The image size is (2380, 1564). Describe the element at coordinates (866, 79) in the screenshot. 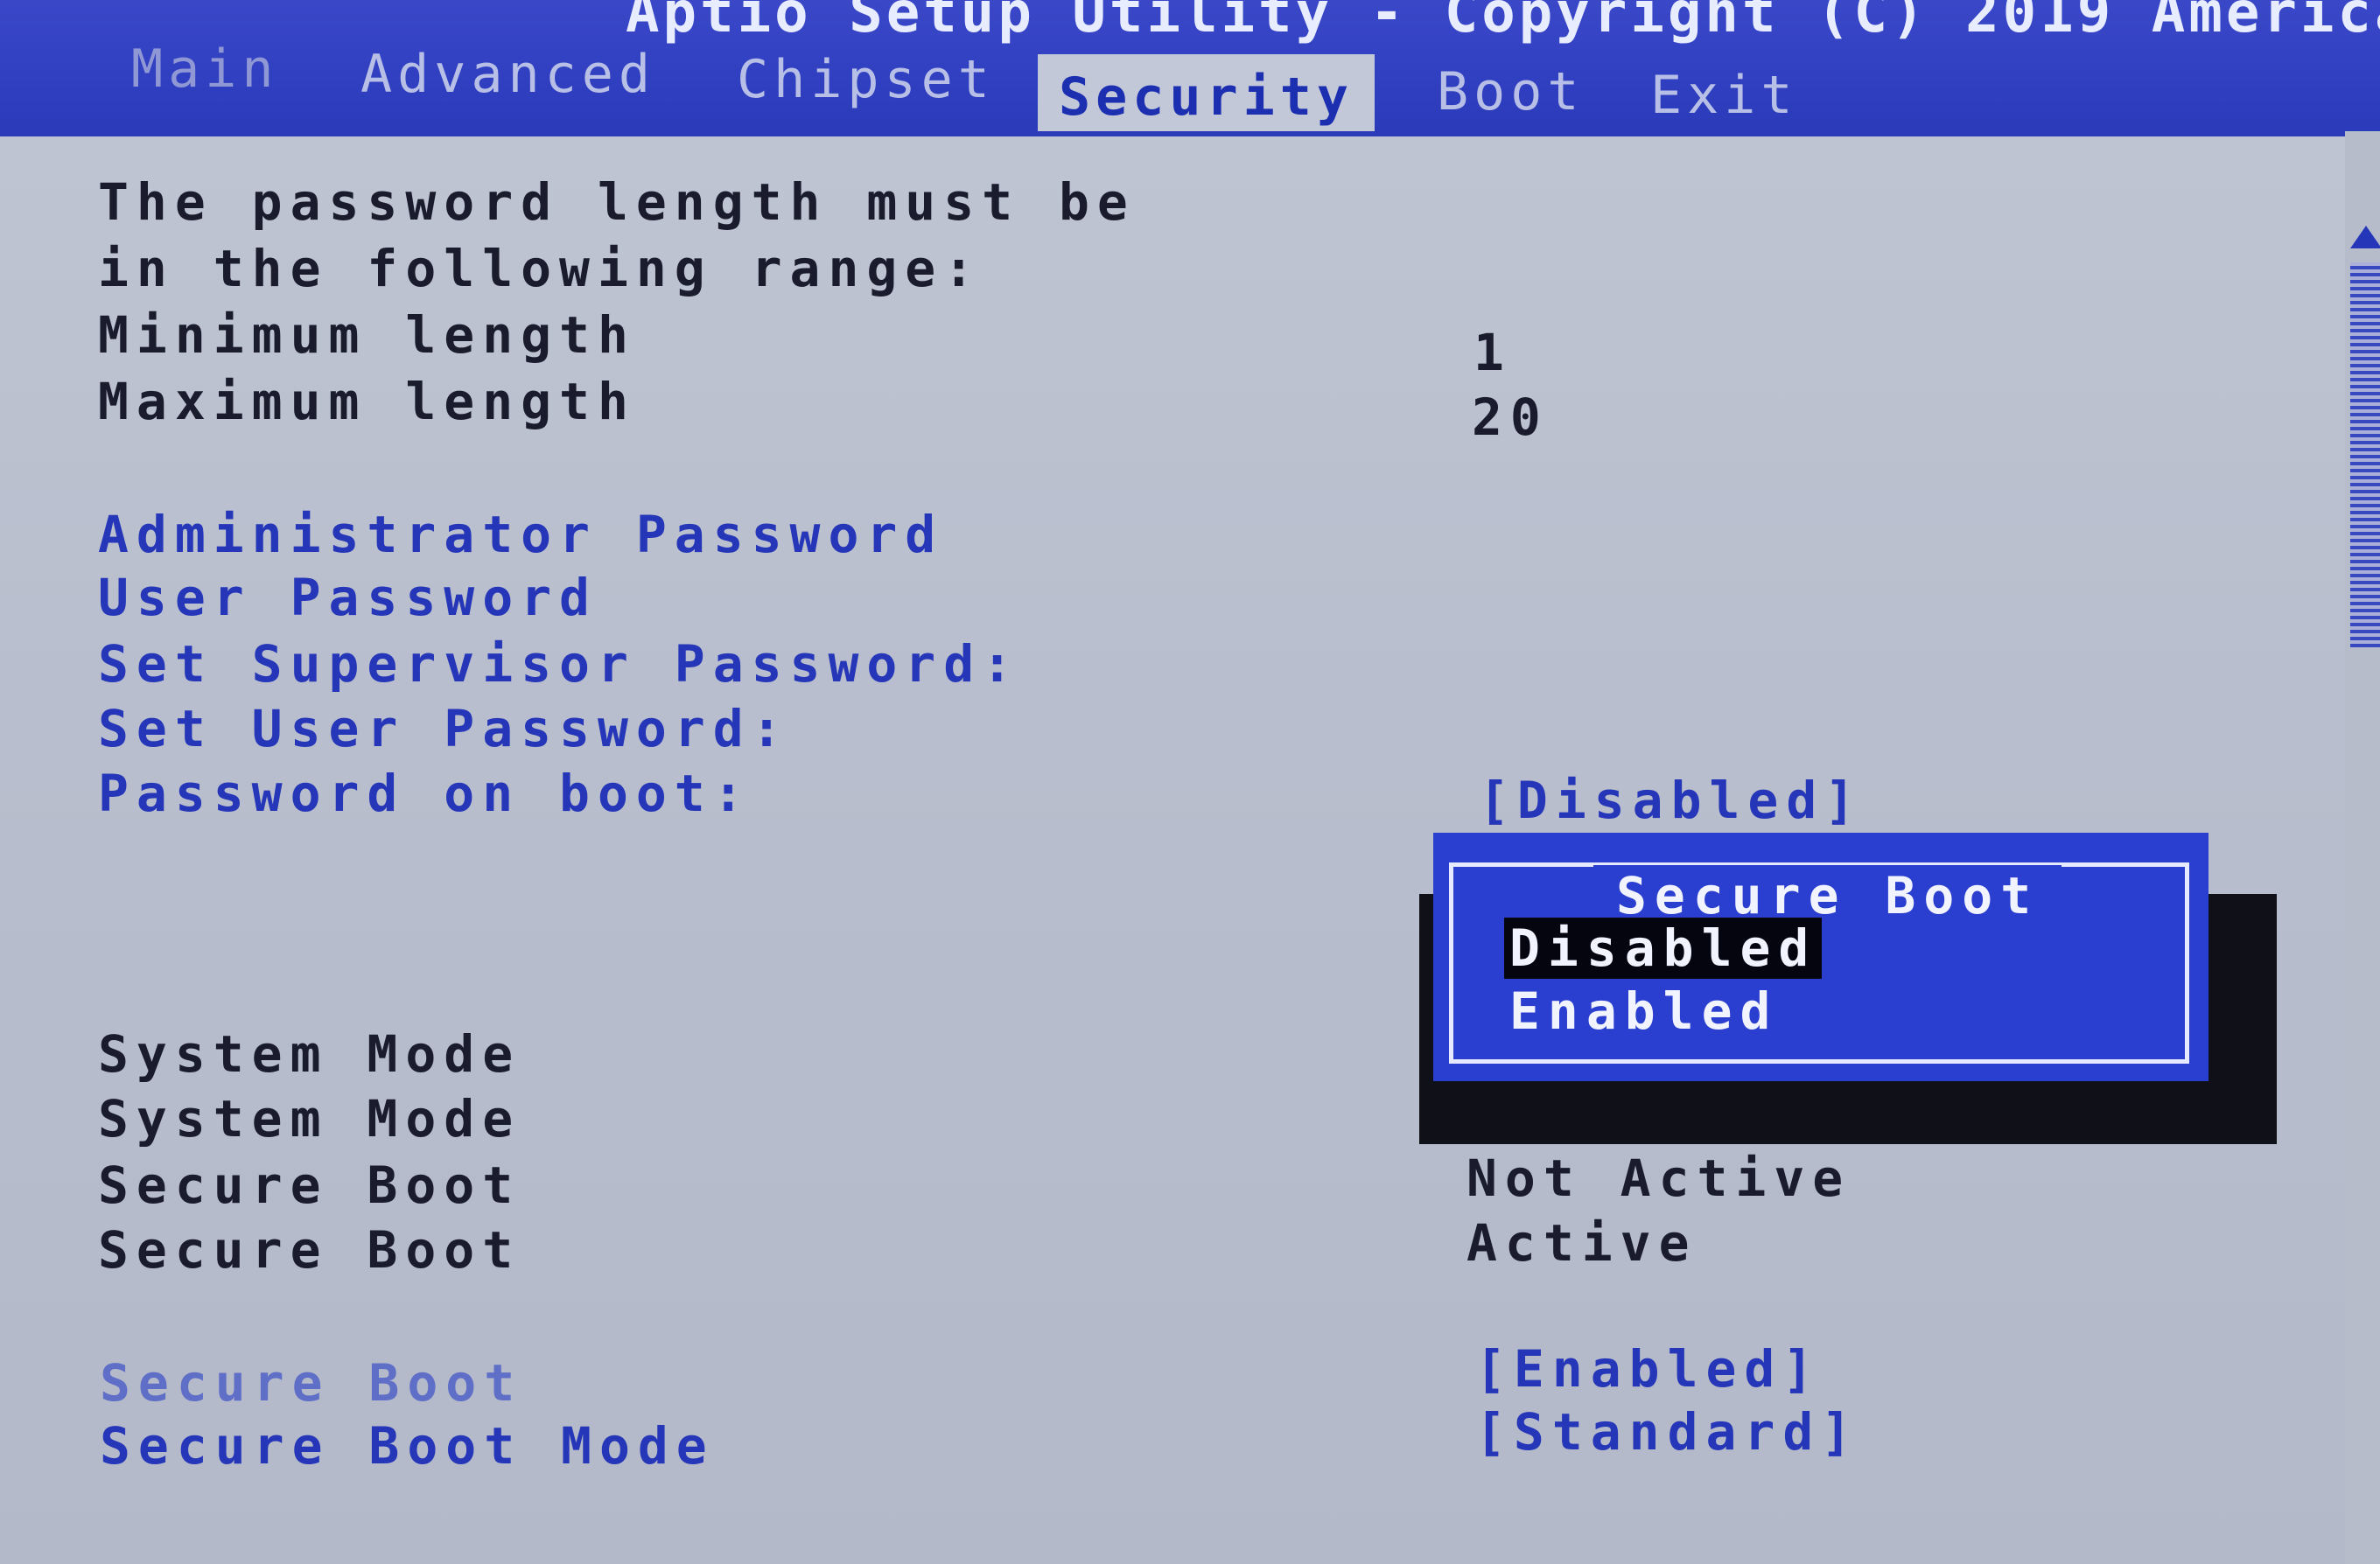

I see `tab-chipset: Chipset` at that location.